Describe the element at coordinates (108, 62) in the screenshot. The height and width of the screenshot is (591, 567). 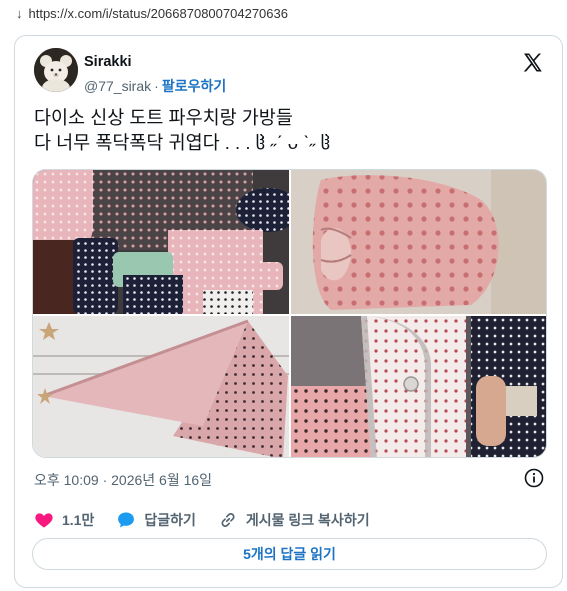
I see `author-name: Sirakki` at that location.